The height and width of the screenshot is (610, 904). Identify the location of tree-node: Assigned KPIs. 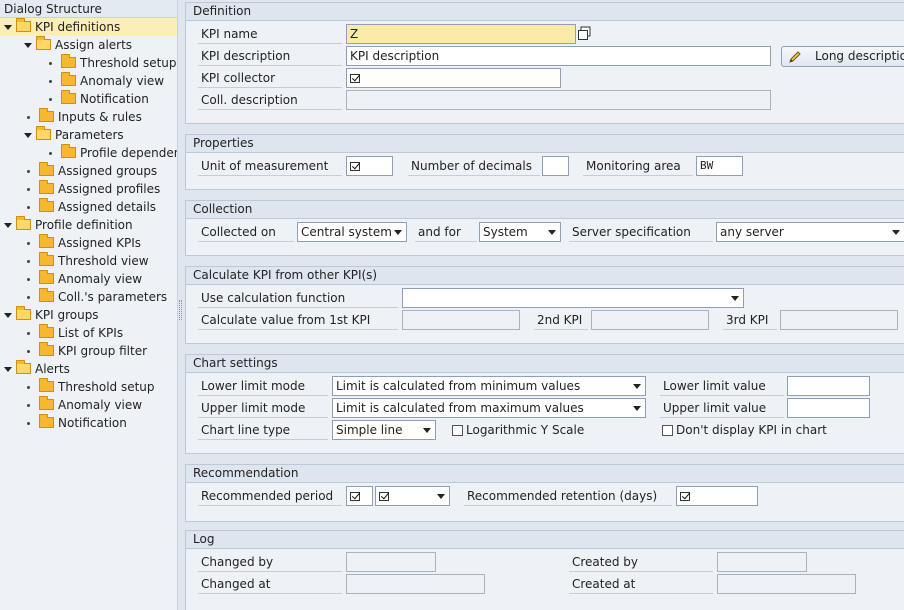
(82, 243).